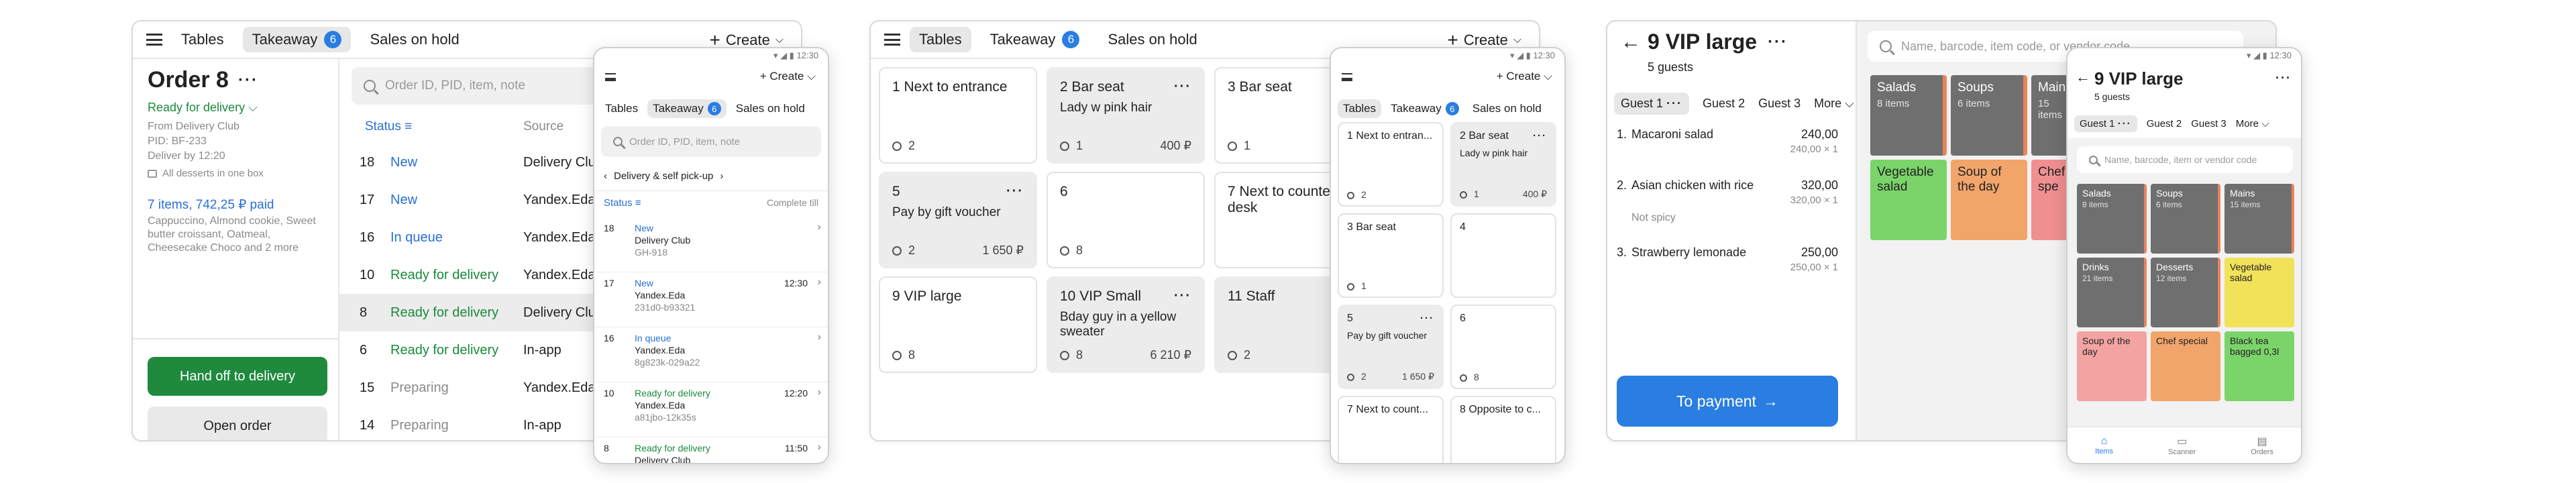  What do you see at coordinates (903, 251) in the screenshot?
I see `guest-count: 2` at bounding box center [903, 251].